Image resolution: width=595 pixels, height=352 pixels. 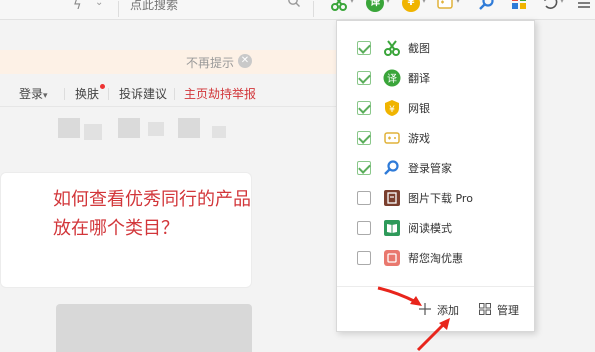 What do you see at coordinates (168, 62) in the screenshot?
I see `notification-bar: 不再提示 ✕` at bounding box center [168, 62].